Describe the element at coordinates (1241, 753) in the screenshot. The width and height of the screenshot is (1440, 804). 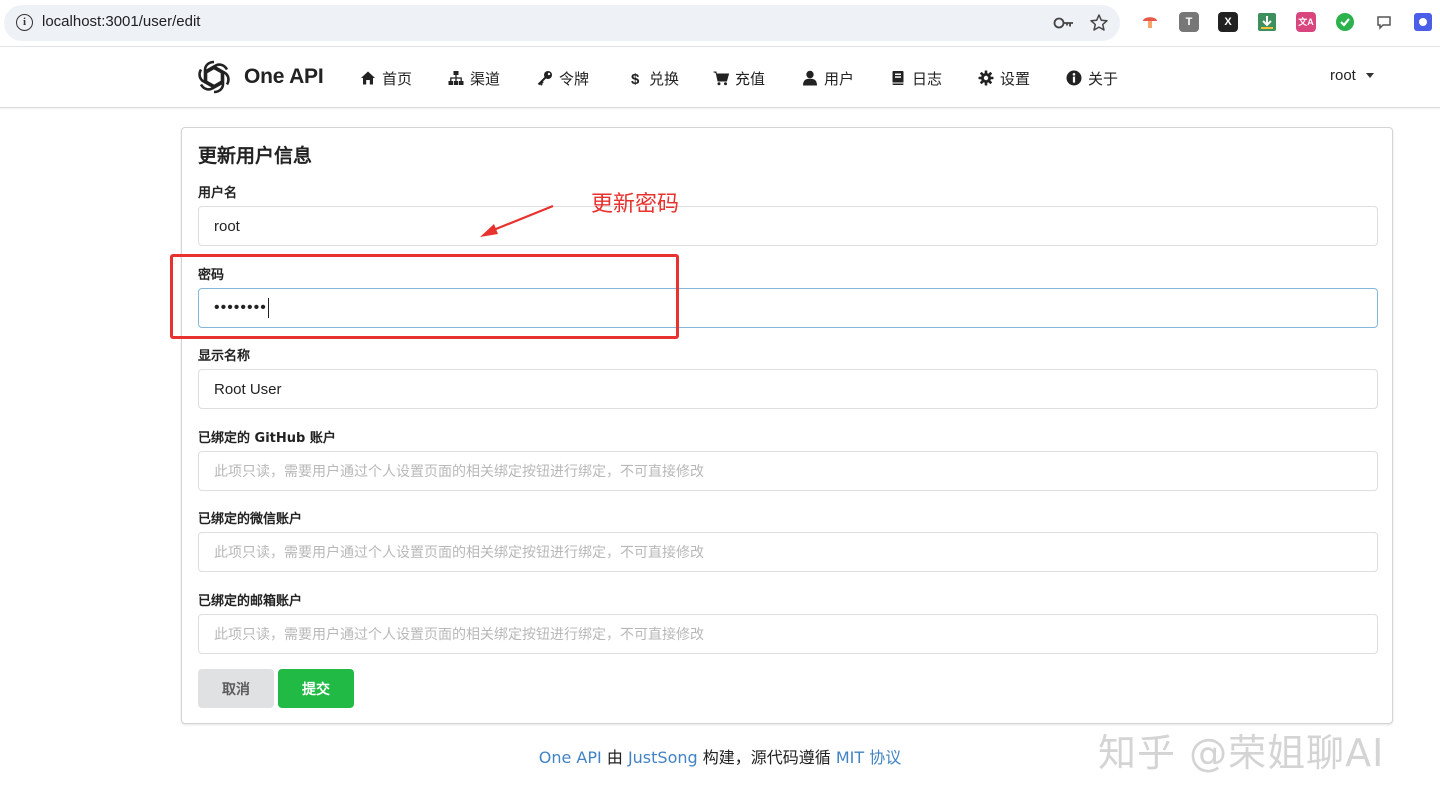
I see `watermark: 知乎 @荣姐聊AI` at that location.